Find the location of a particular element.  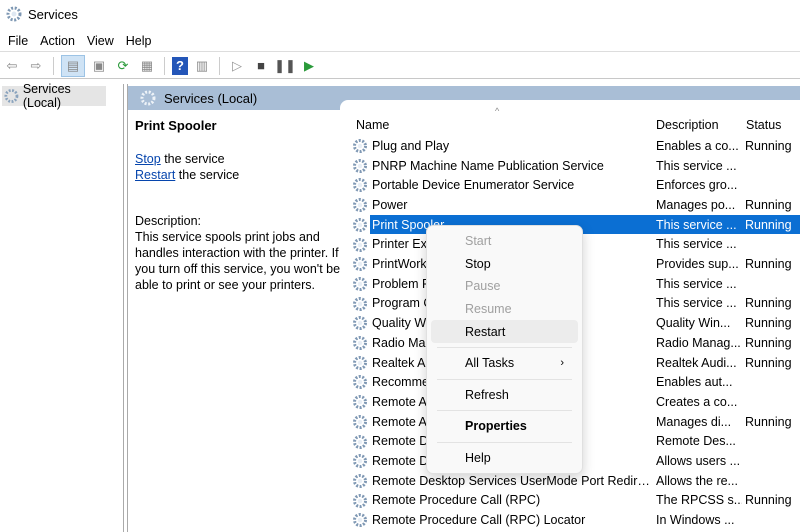

menu-help: Help is located at coordinates (139, 40).